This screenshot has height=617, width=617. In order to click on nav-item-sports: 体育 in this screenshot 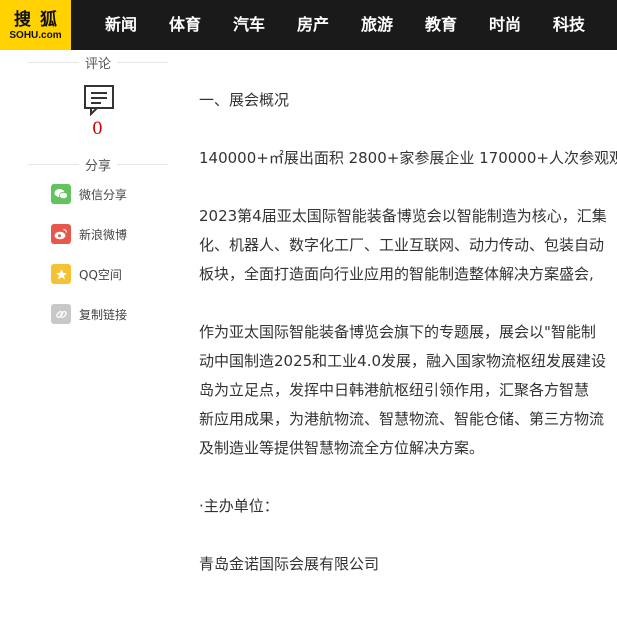, I will do `click(201, 25)`.